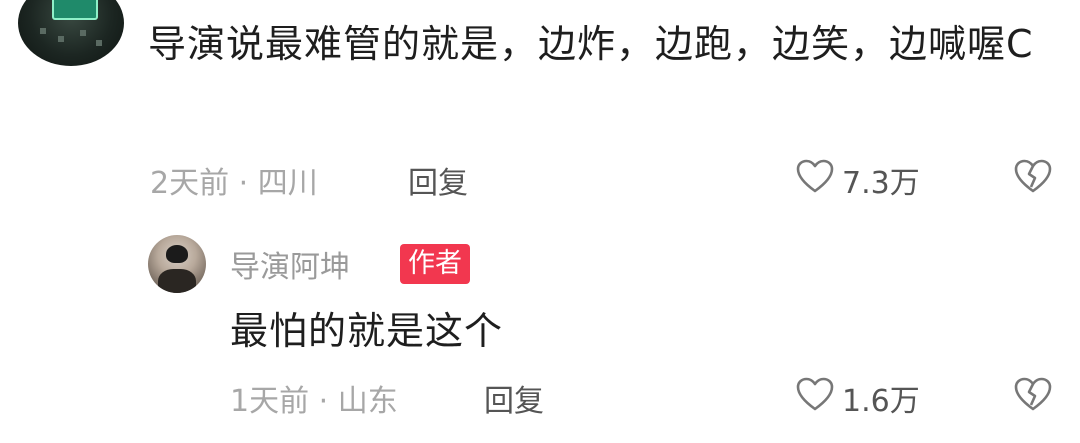 The width and height of the screenshot is (1080, 443). What do you see at coordinates (435, 264) in the screenshot?
I see `author-badge: 作者` at bounding box center [435, 264].